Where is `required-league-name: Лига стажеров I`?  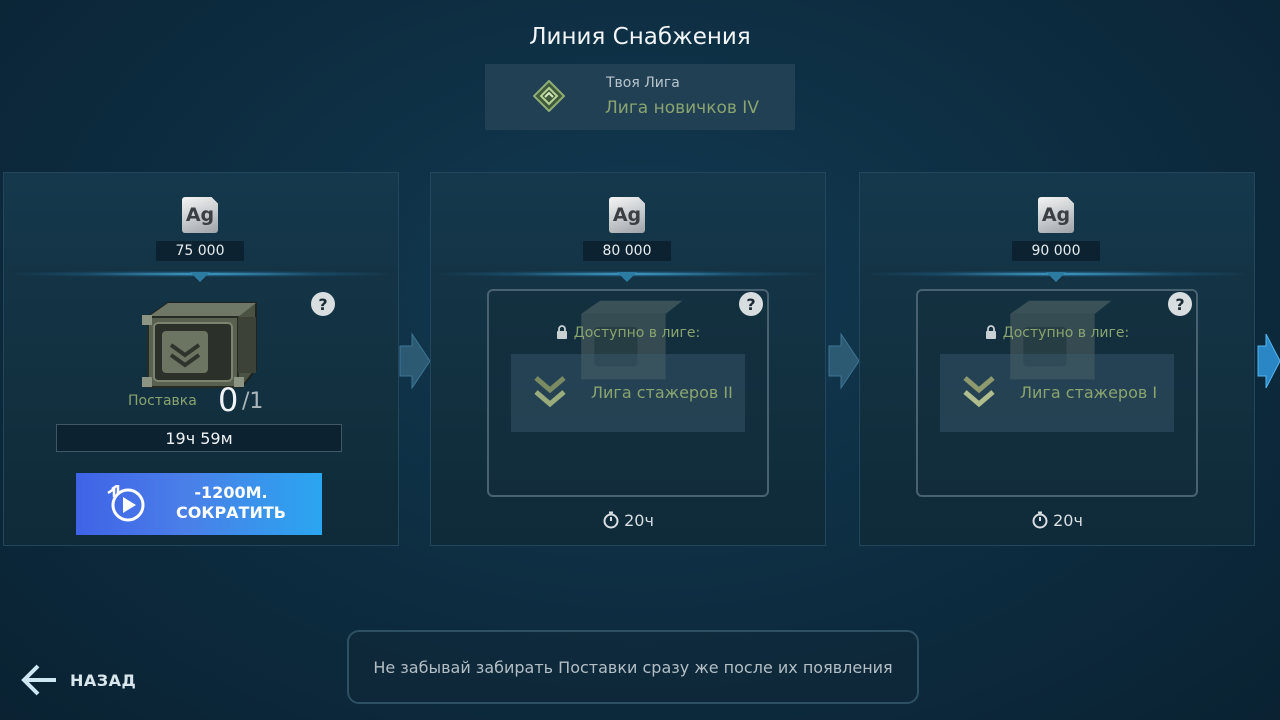
required-league-name: Лига стажеров I is located at coordinates (1089, 392).